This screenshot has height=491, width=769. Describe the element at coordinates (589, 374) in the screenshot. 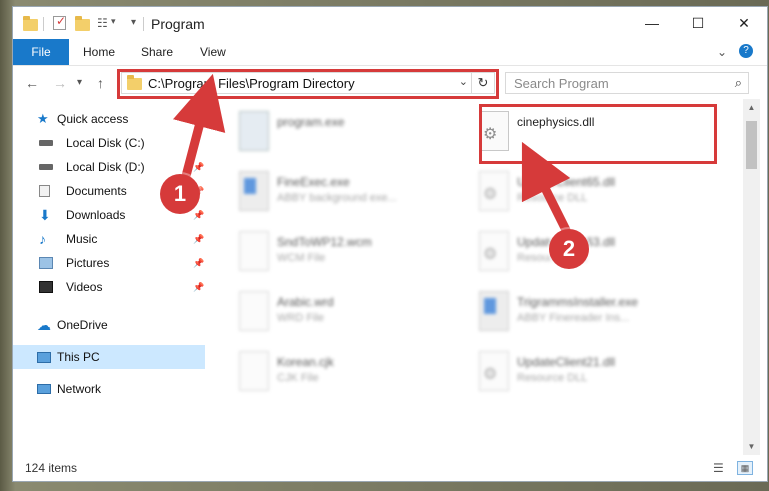

I see `file-item: UpdateClient21.dll Resource DLL` at that location.